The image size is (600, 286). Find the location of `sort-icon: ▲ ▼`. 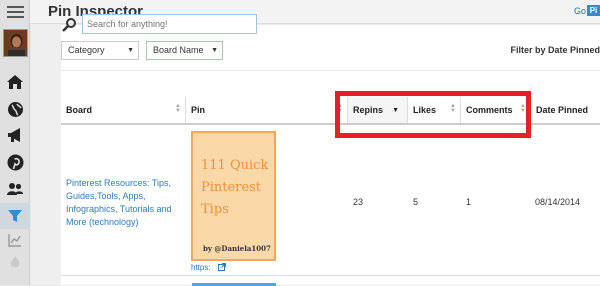

sort-icon: ▲ ▼ is located at coordinates (178, 108).